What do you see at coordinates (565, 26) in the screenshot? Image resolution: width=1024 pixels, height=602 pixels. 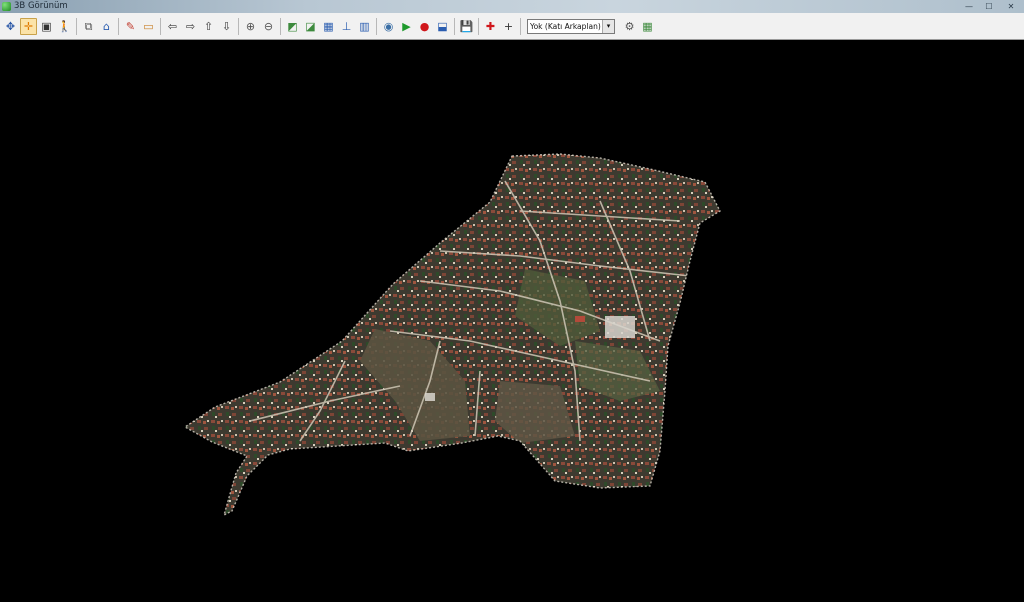 I see `background-select-value: Yok (Katı Arkaplan)` at bounding box center [565, 26].